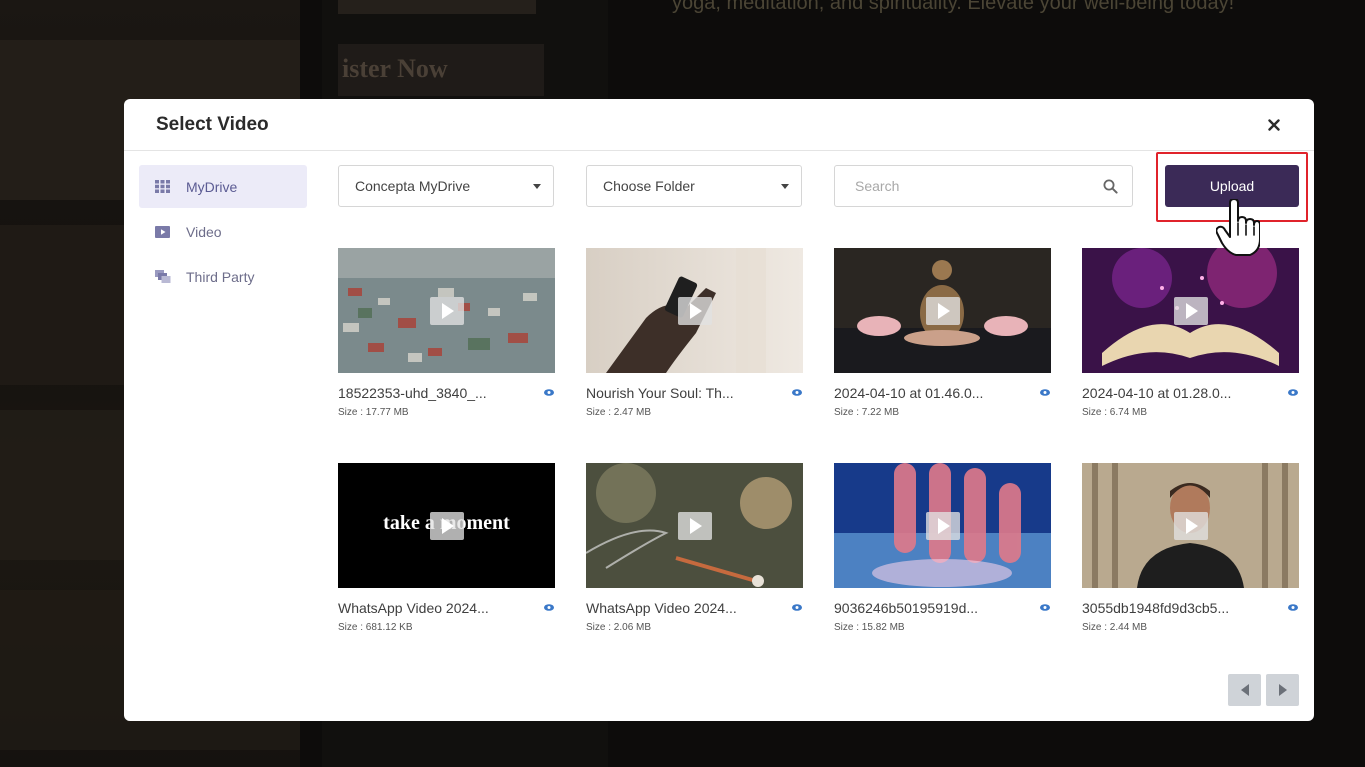  What do you see at coordinates (437, 7) in the screenshot?
I see `background-strip` at bounding box center [437, 7].